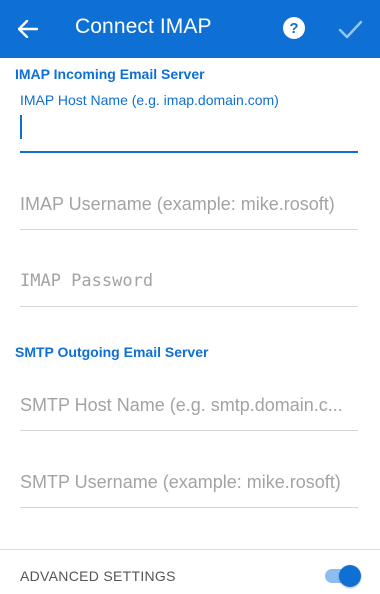 The image size is (380, 594). Describe the element at coordinates (189, 125) in the screenshot. I see `imap-host-input` at that location.